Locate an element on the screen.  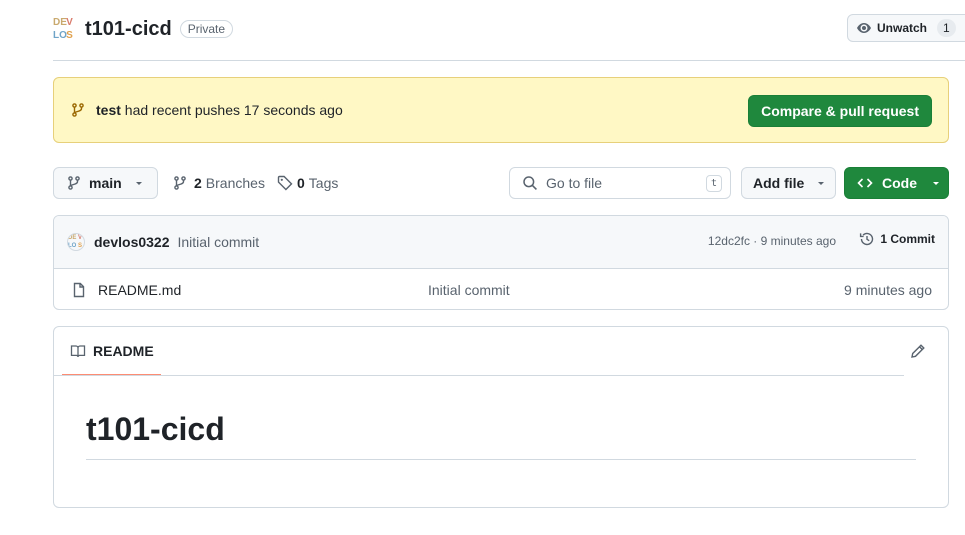
tags-label: Tags is located at coordinates (323, 183).